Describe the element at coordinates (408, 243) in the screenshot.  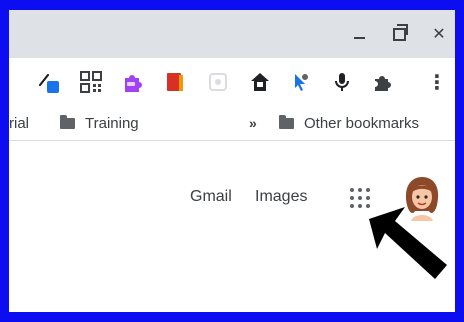
I see `pointer-arrow-annotation` at that location.